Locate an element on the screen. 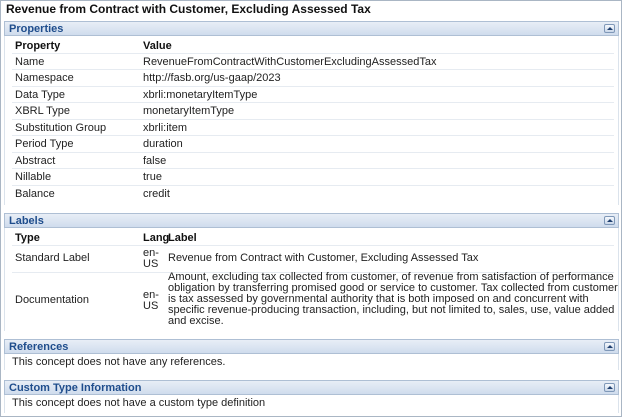 This screenshot has height=417, width=622. column-header-lang: Lang is located at coordinates (156, 238).